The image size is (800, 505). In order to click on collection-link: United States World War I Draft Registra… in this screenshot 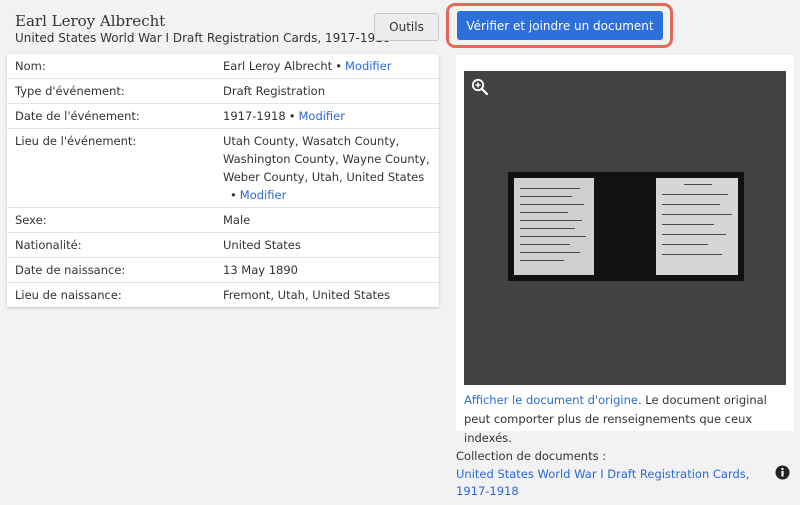, I will do `click(606, 483)`.